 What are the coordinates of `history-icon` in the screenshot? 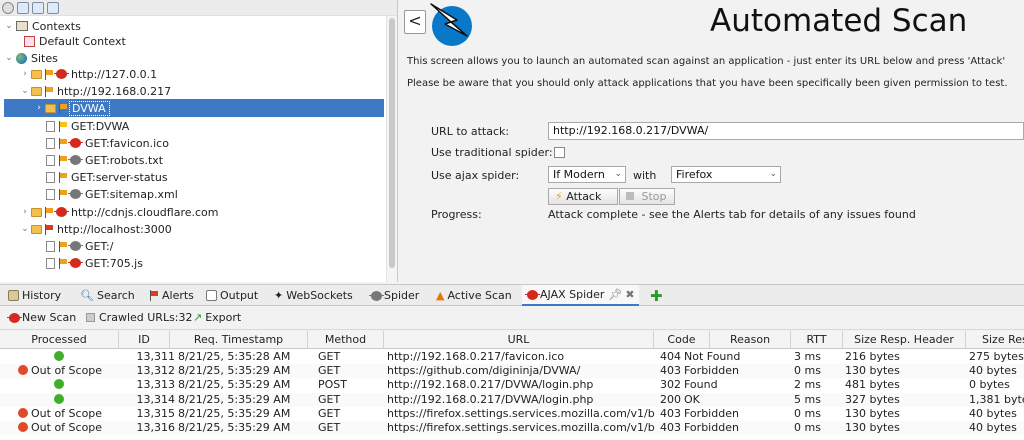 It's located at (13, 295).